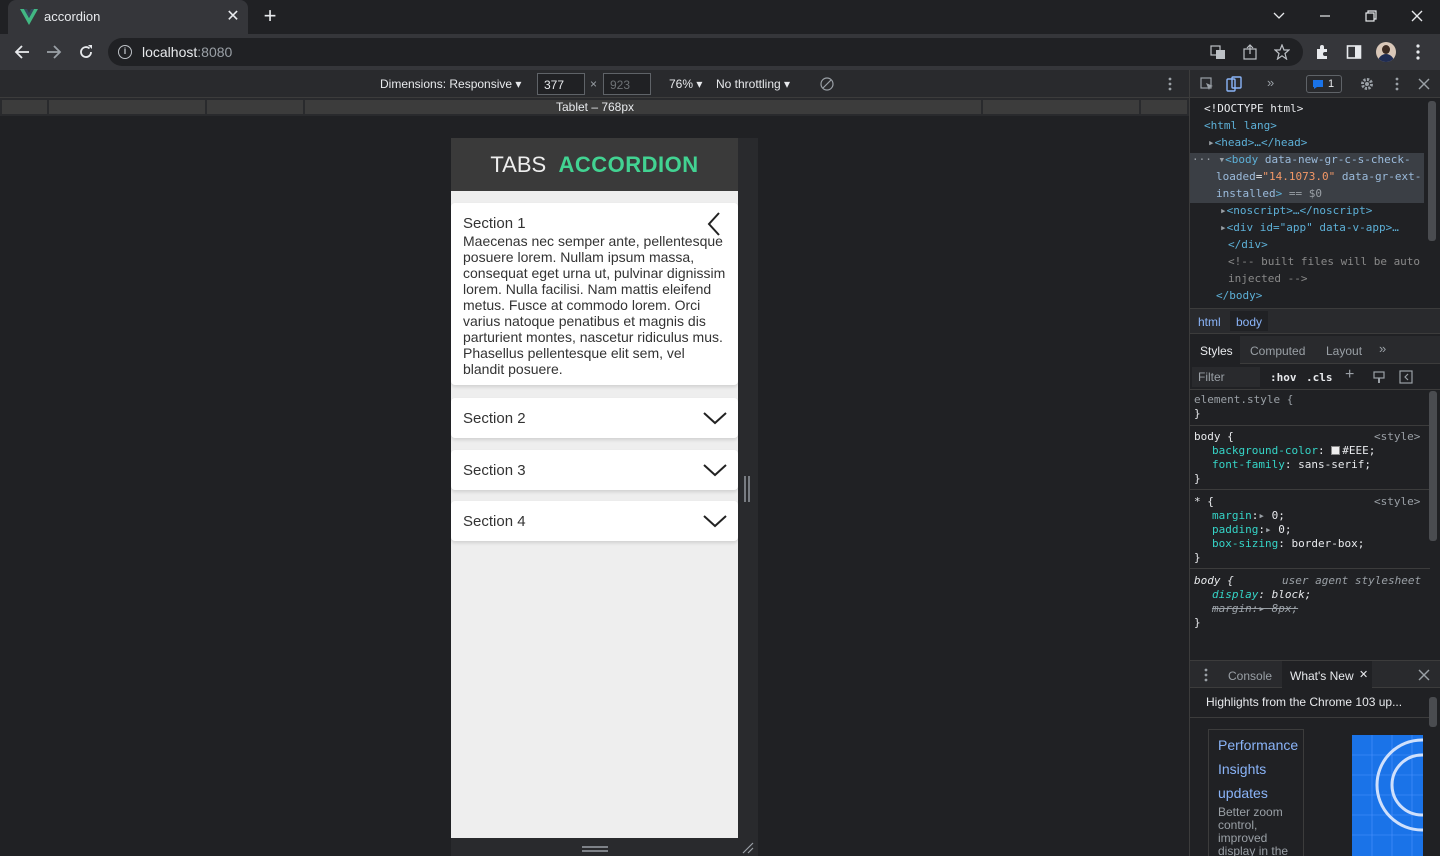 This screenshot has height=856, width=1440. I want to click on drawer-close-icon, so click(1424, 675).